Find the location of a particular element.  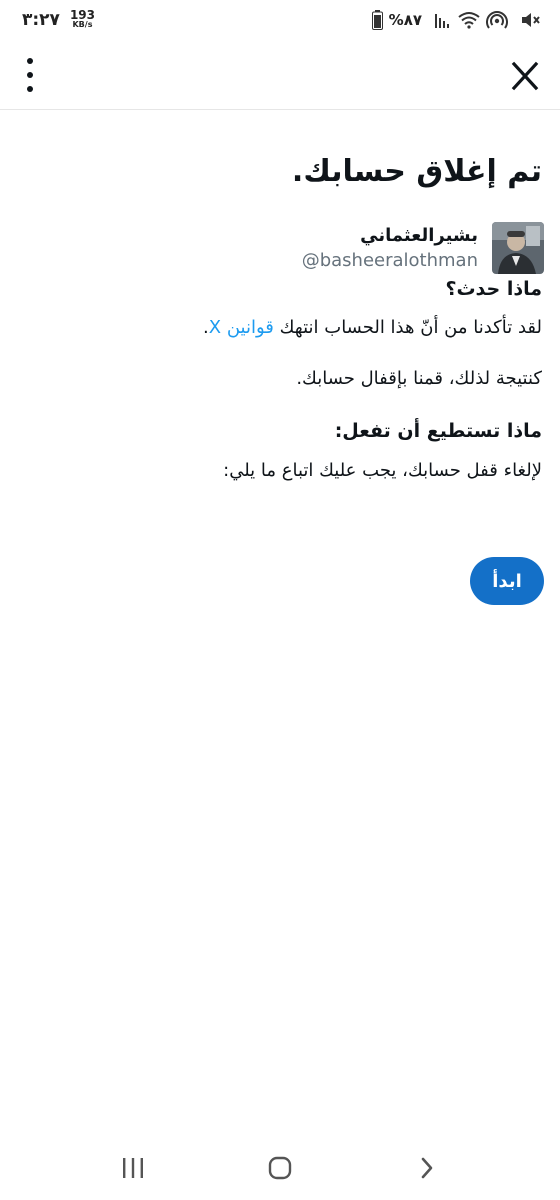

battery-percent: %٨٧ is located at coordinates (405, 20).